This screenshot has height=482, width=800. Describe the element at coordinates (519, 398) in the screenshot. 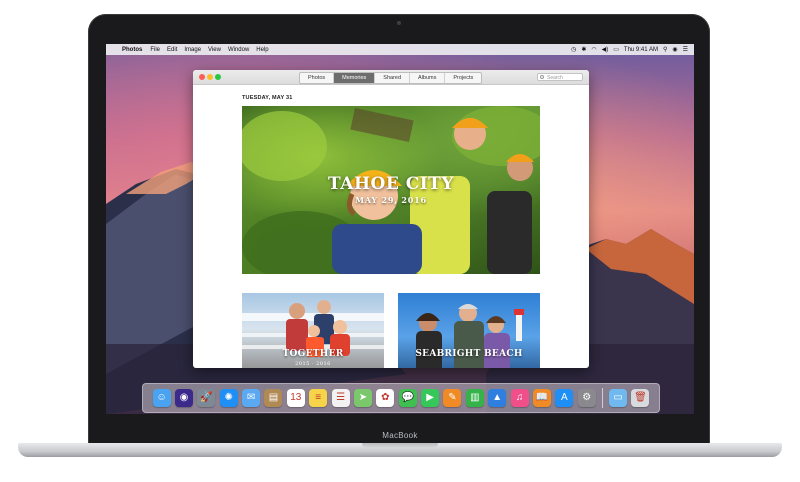

I see `itunes-icon: ♫` at that location.